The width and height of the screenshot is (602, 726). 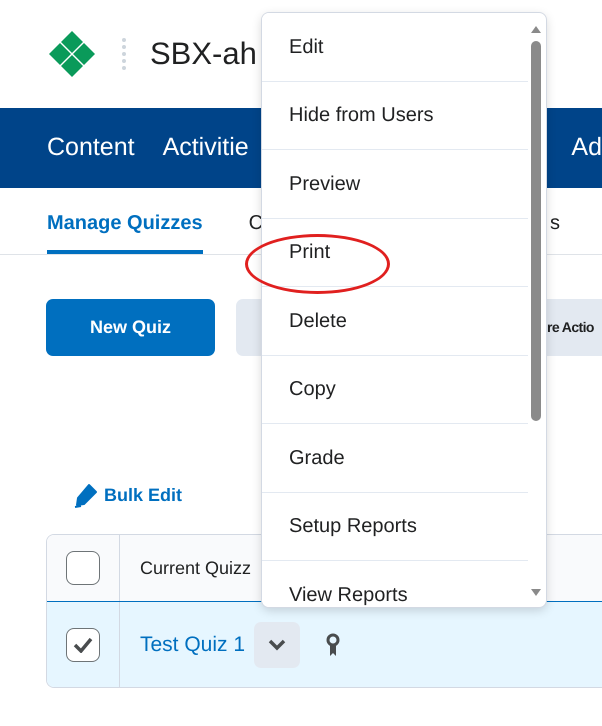 What do you see at coordinates (395, 526) in the screenshot?
I see `menu-item: Setup Reports` at bounding box center [395, 526].